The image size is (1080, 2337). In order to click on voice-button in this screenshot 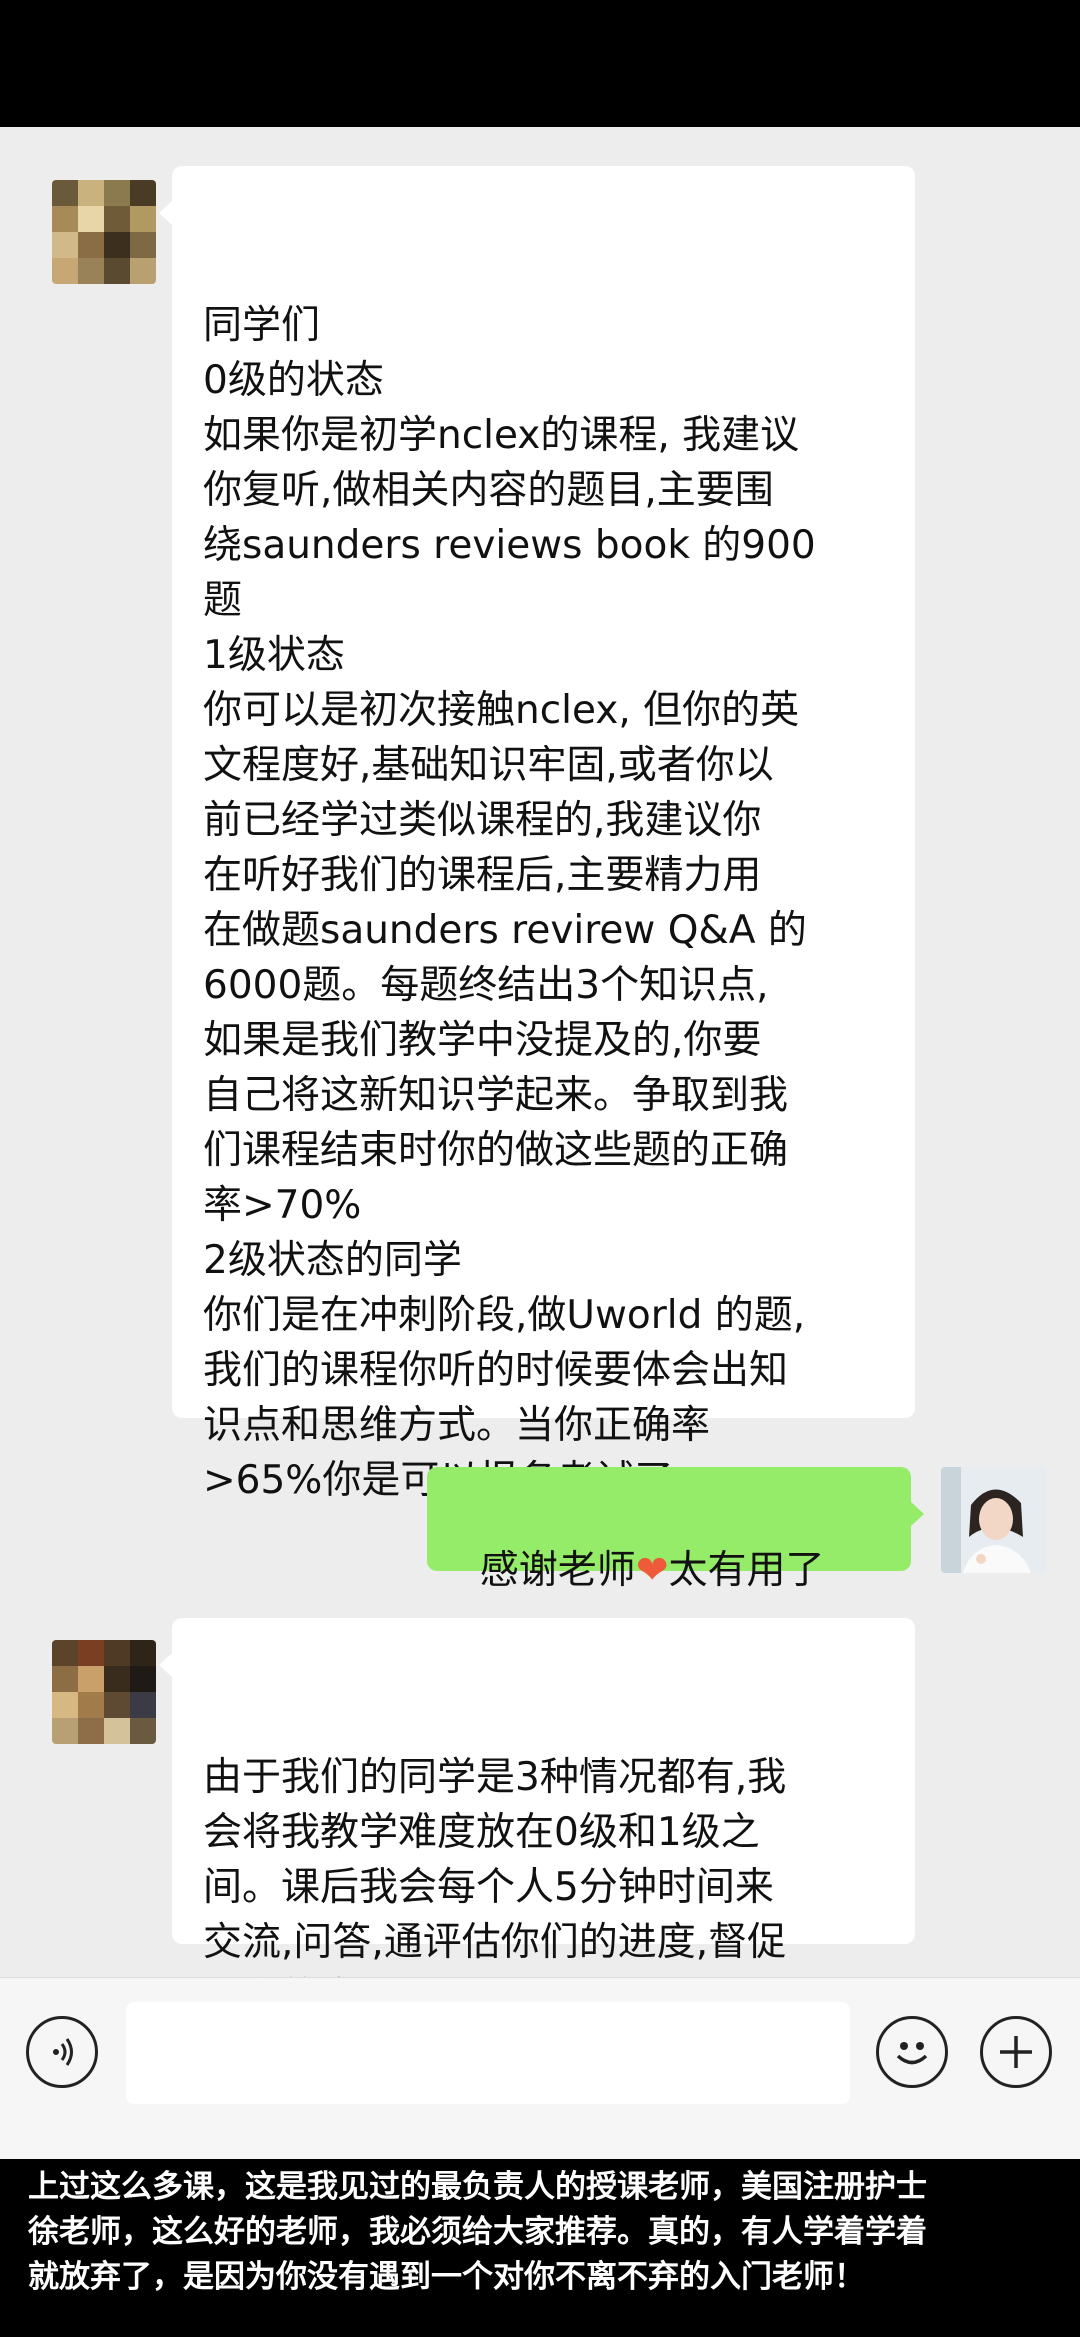, I will do `click(62, 2052)`.